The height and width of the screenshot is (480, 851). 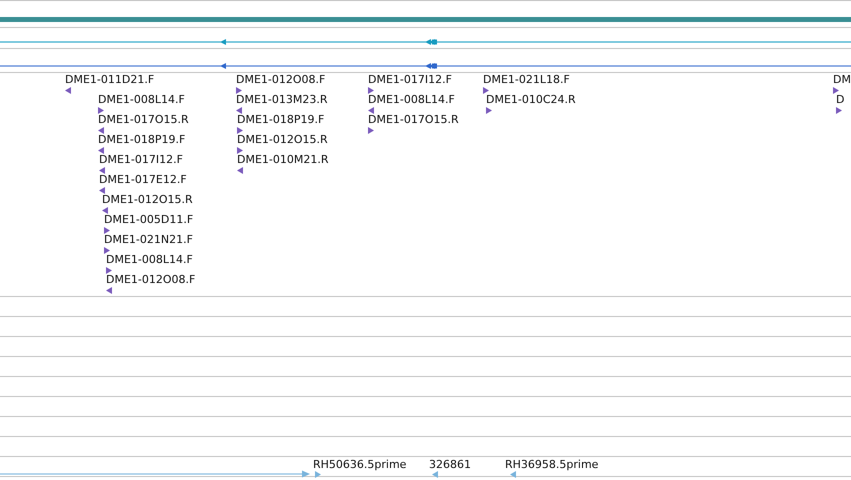 I want to click on est-label: RH36958.5prime, so click(x=551, y=464).